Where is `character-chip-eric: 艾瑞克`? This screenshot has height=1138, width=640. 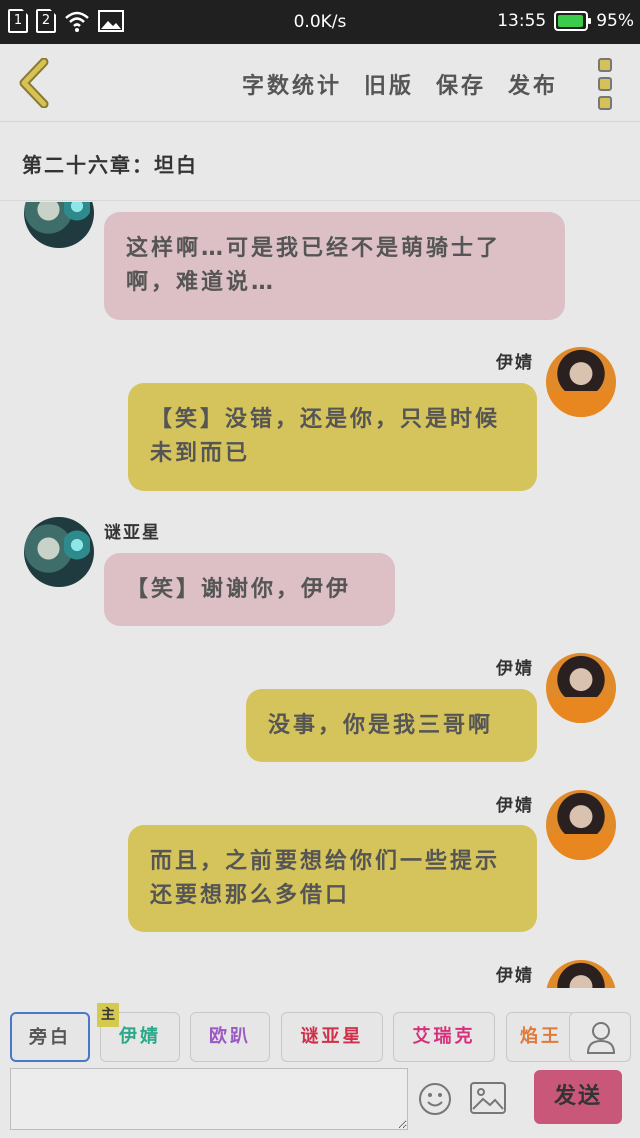
character-chip-eric: 艾瑞克 is located at coordinates (444, 1037).